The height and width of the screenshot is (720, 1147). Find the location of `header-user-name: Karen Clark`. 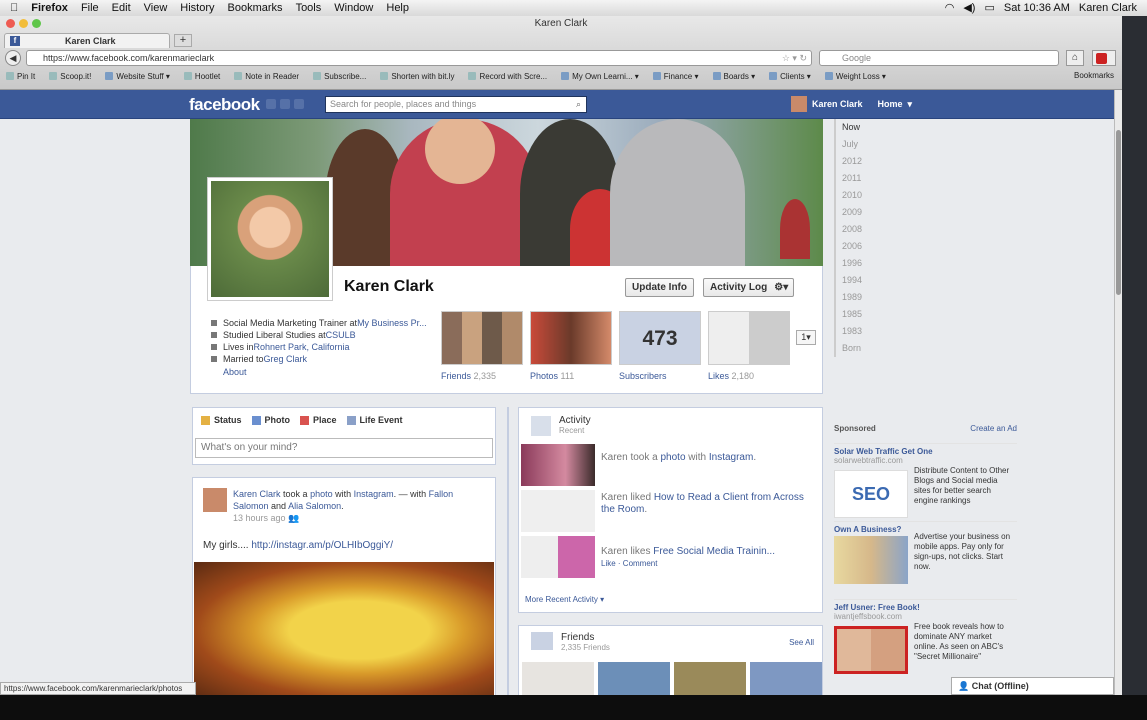

header-user-name: Karen Clark is located at coordinates (837, 104).